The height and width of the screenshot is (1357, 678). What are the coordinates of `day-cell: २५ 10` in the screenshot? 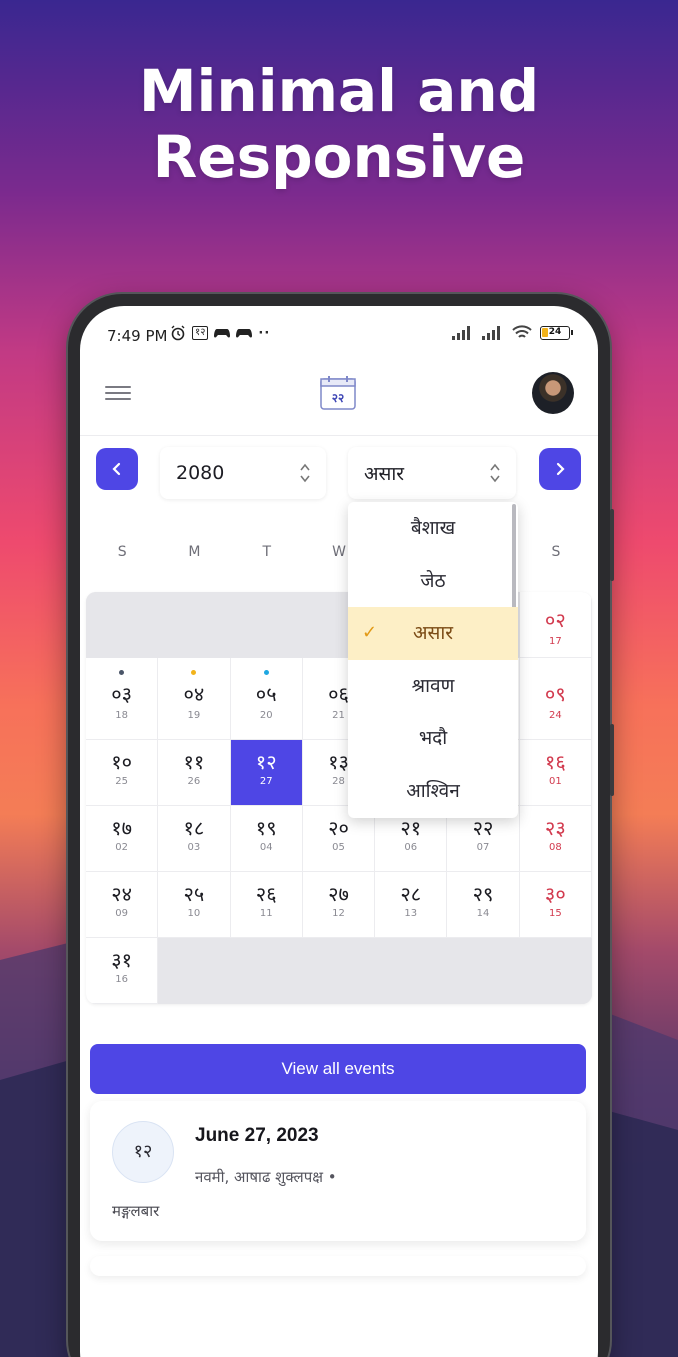 It's located at (194, 905).